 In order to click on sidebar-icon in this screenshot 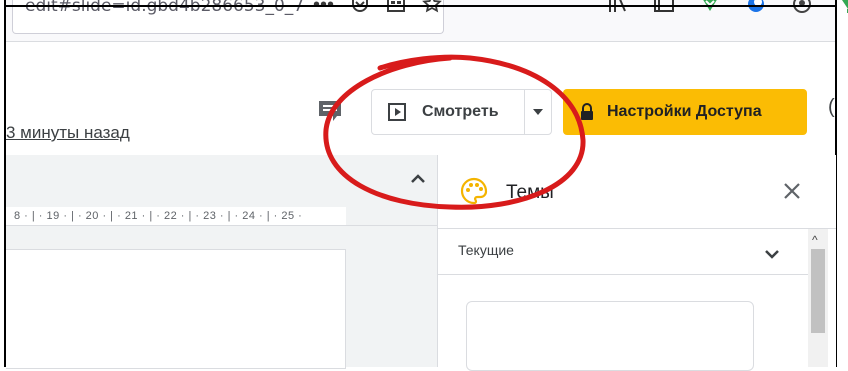, I will do `click(664, 8)`.